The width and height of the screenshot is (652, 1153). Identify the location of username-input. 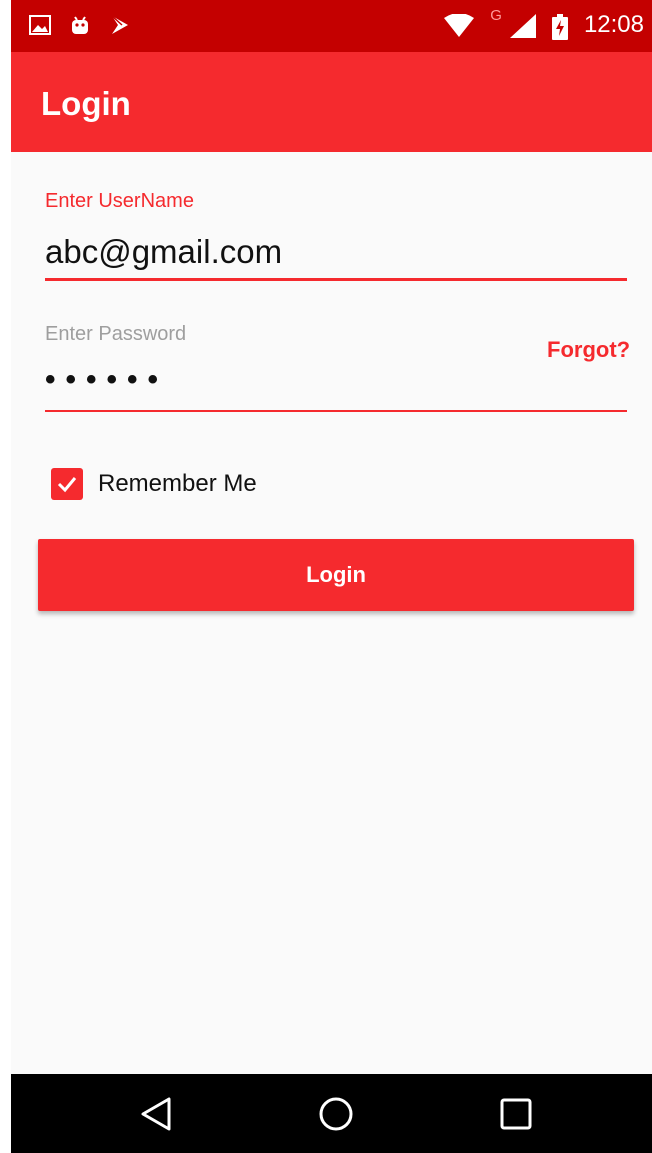
(336, 252).